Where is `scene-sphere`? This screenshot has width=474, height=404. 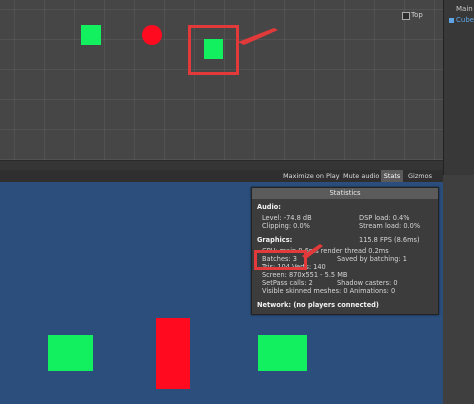
scene-sphere is located at coordinates (152, 35).